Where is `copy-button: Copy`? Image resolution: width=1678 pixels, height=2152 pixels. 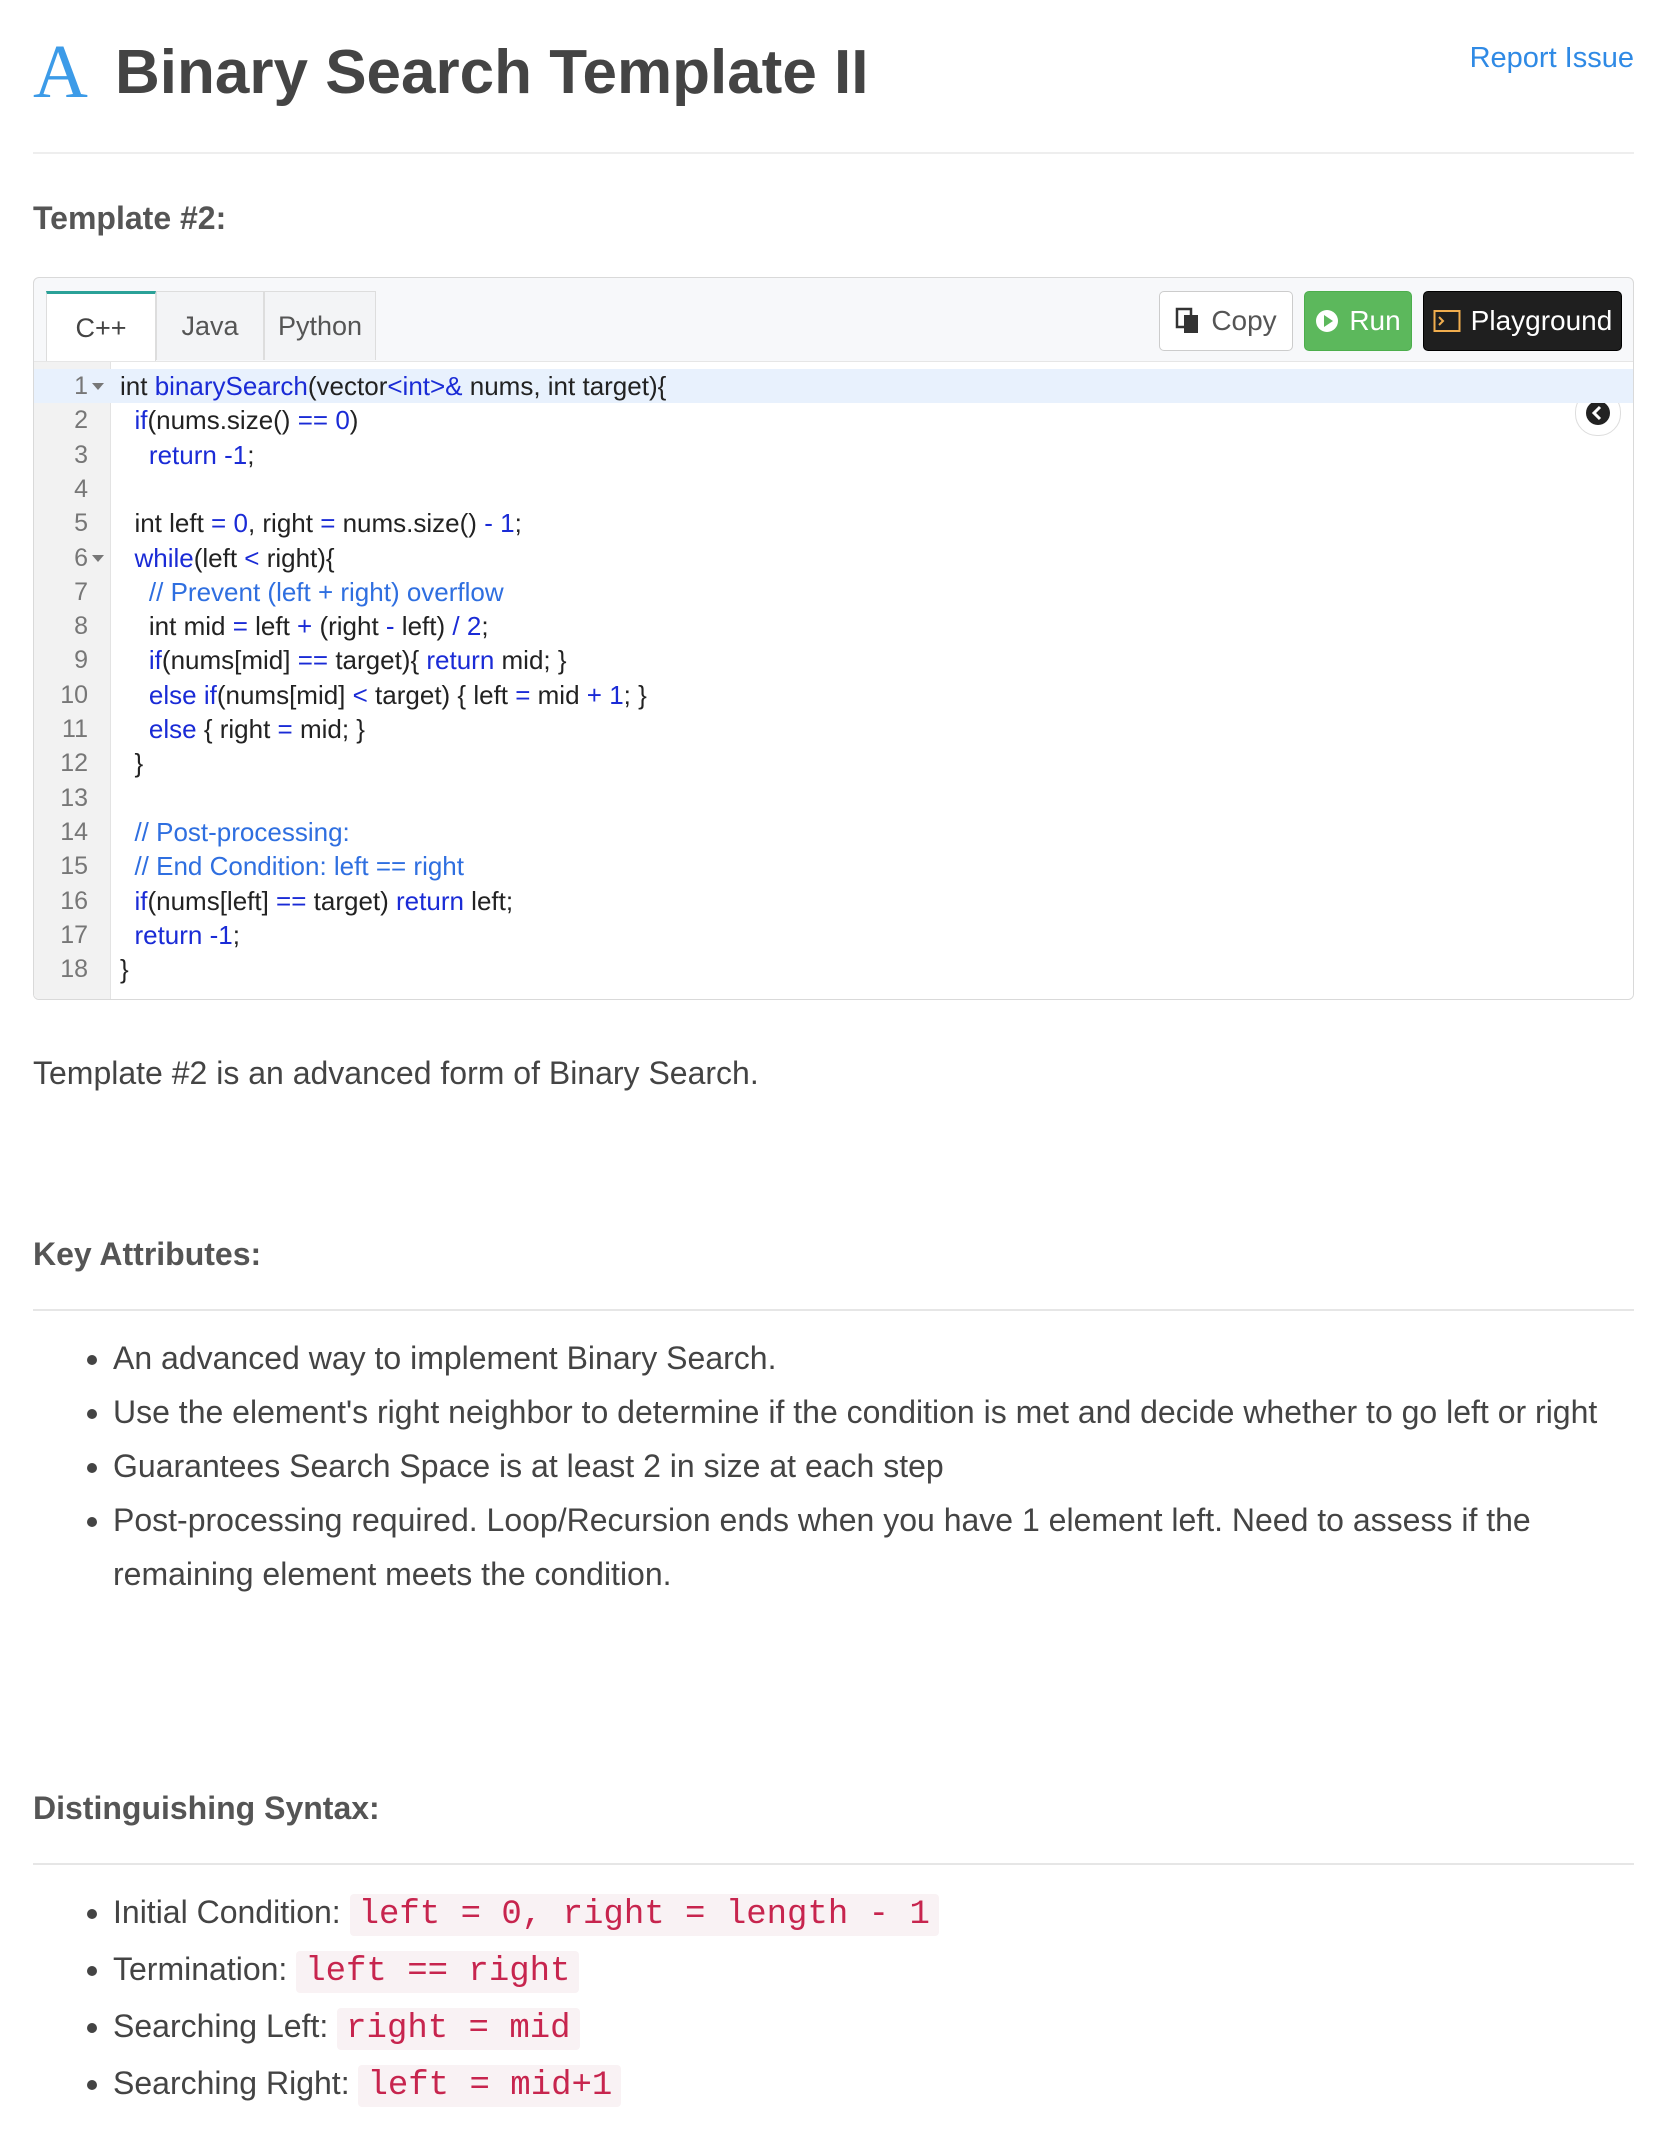 copy-button: Copy is located at coordinates (1226, 321).